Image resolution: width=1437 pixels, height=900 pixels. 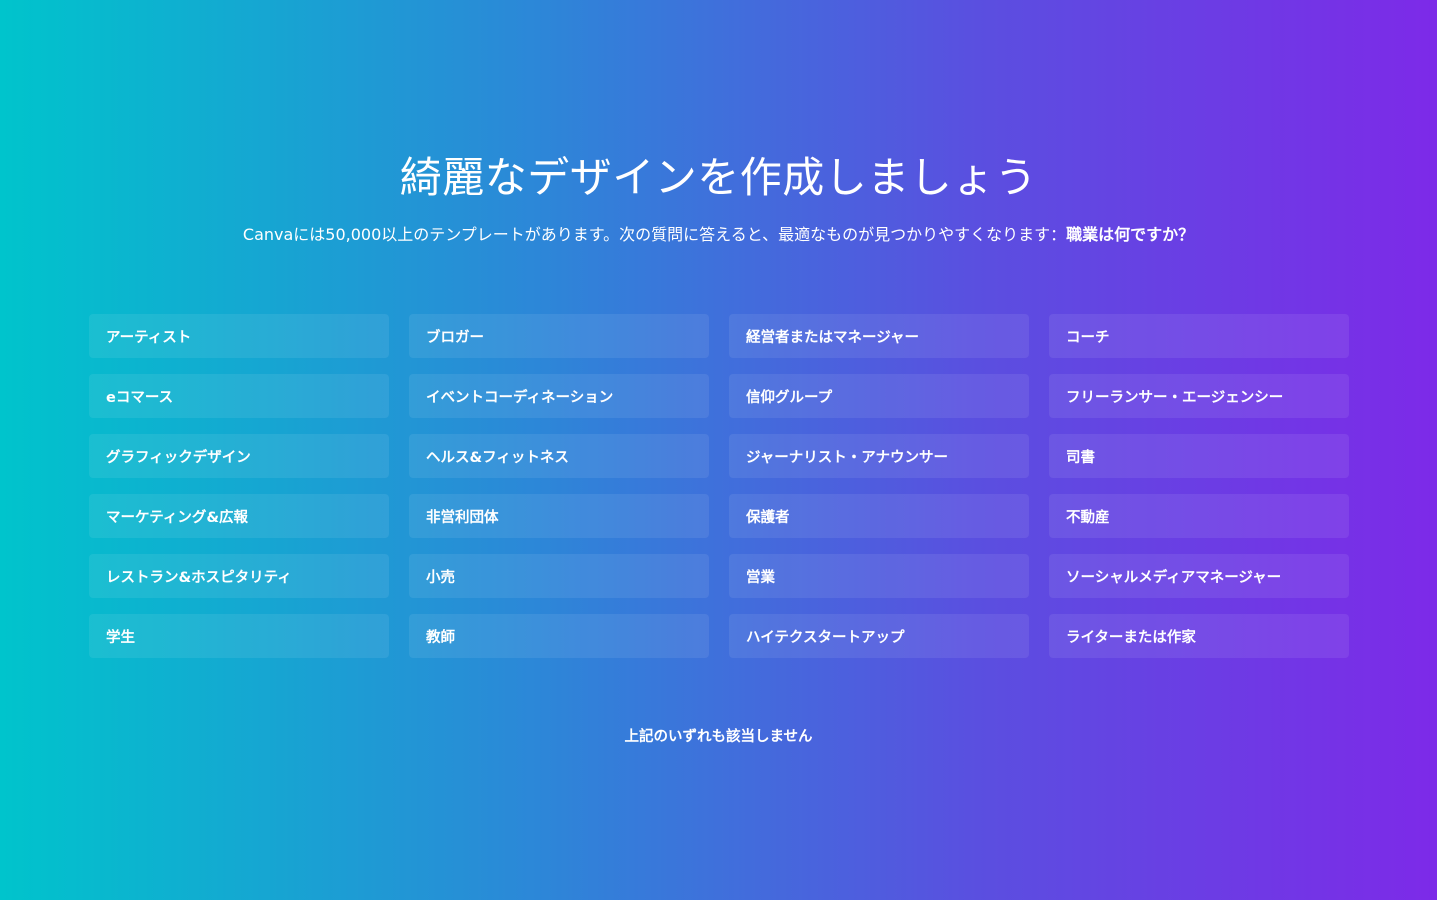 What do you see at coordinates (879, 636) in the screenshot?
I see `occupation-option-tech-startup: ハイテクスタートアップ` at bounding box center [879, 636].